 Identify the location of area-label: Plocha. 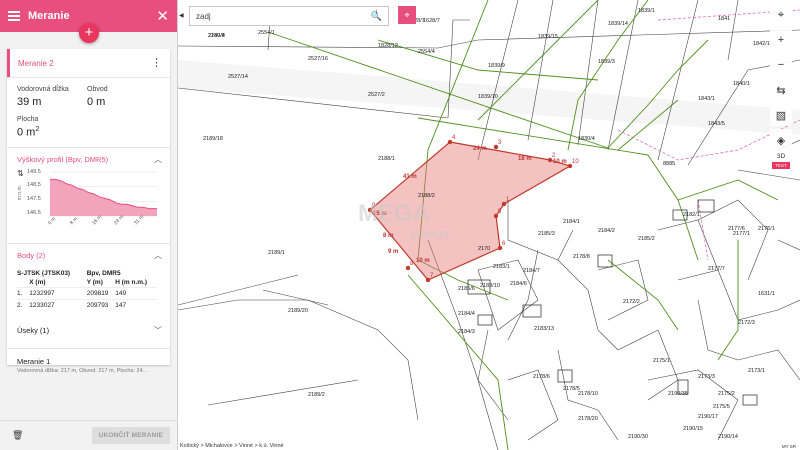
(28, 119).